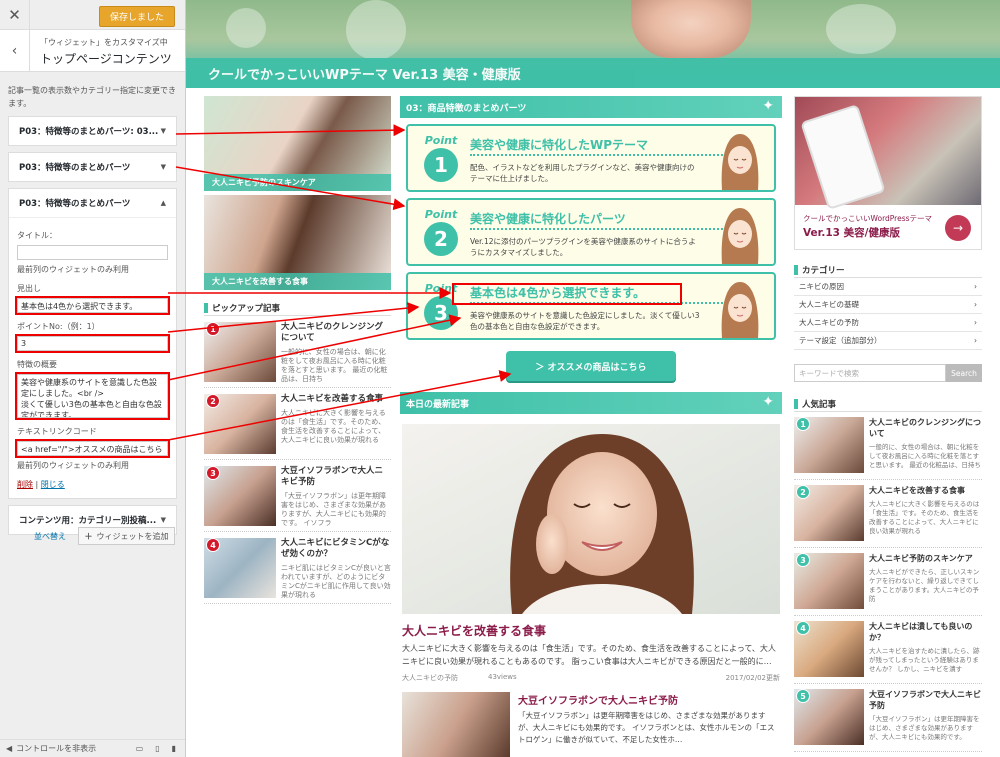  Describe the element at coordinates (600, 229) in the screenshot. I see `dotted-divider` at that location.